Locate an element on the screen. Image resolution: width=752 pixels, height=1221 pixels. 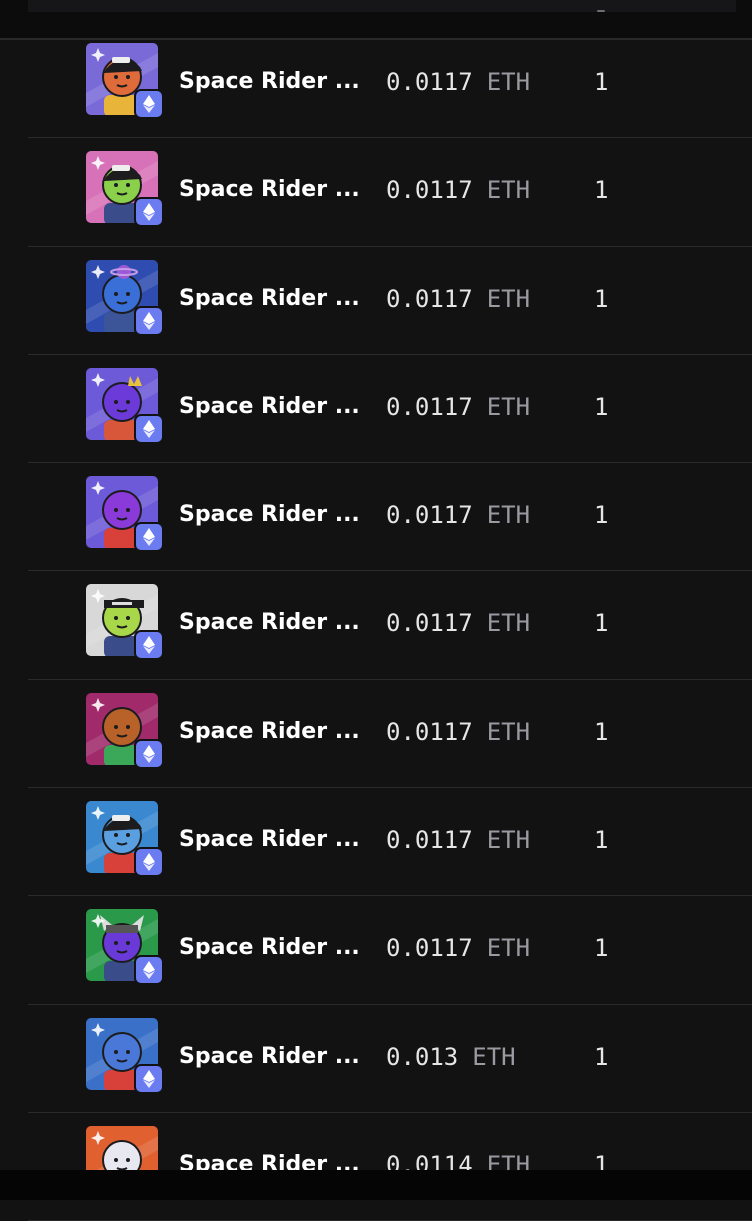
table-row: Space Rider ... 0.0114 ETH 1 is located at coordinates (390, 1167).